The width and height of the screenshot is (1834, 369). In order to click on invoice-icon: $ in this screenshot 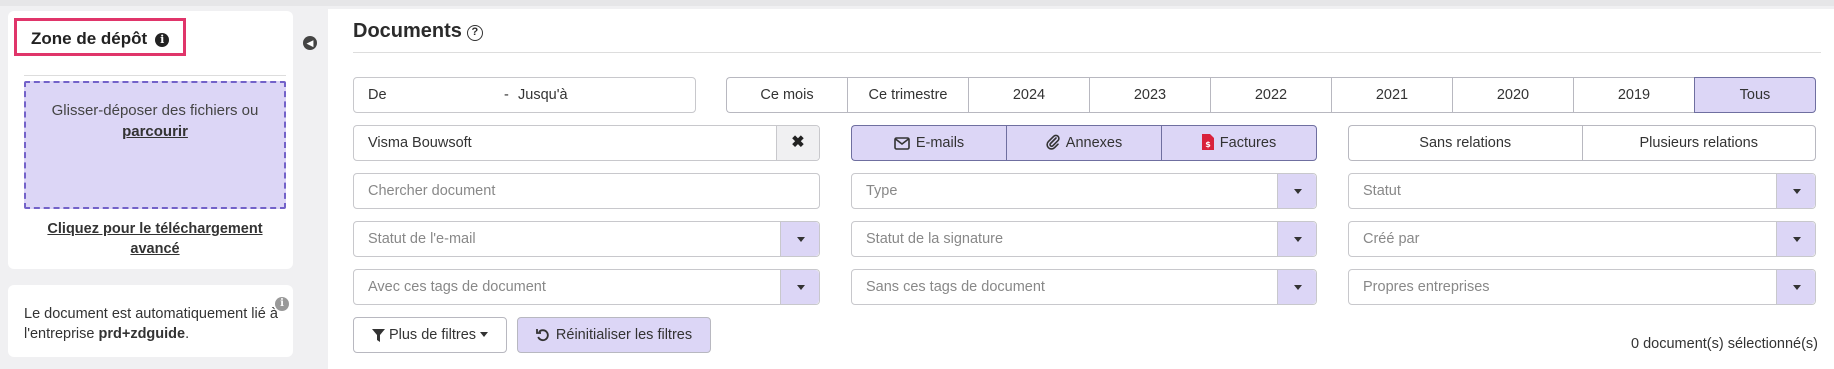, I will do `click(1207, 142)`.